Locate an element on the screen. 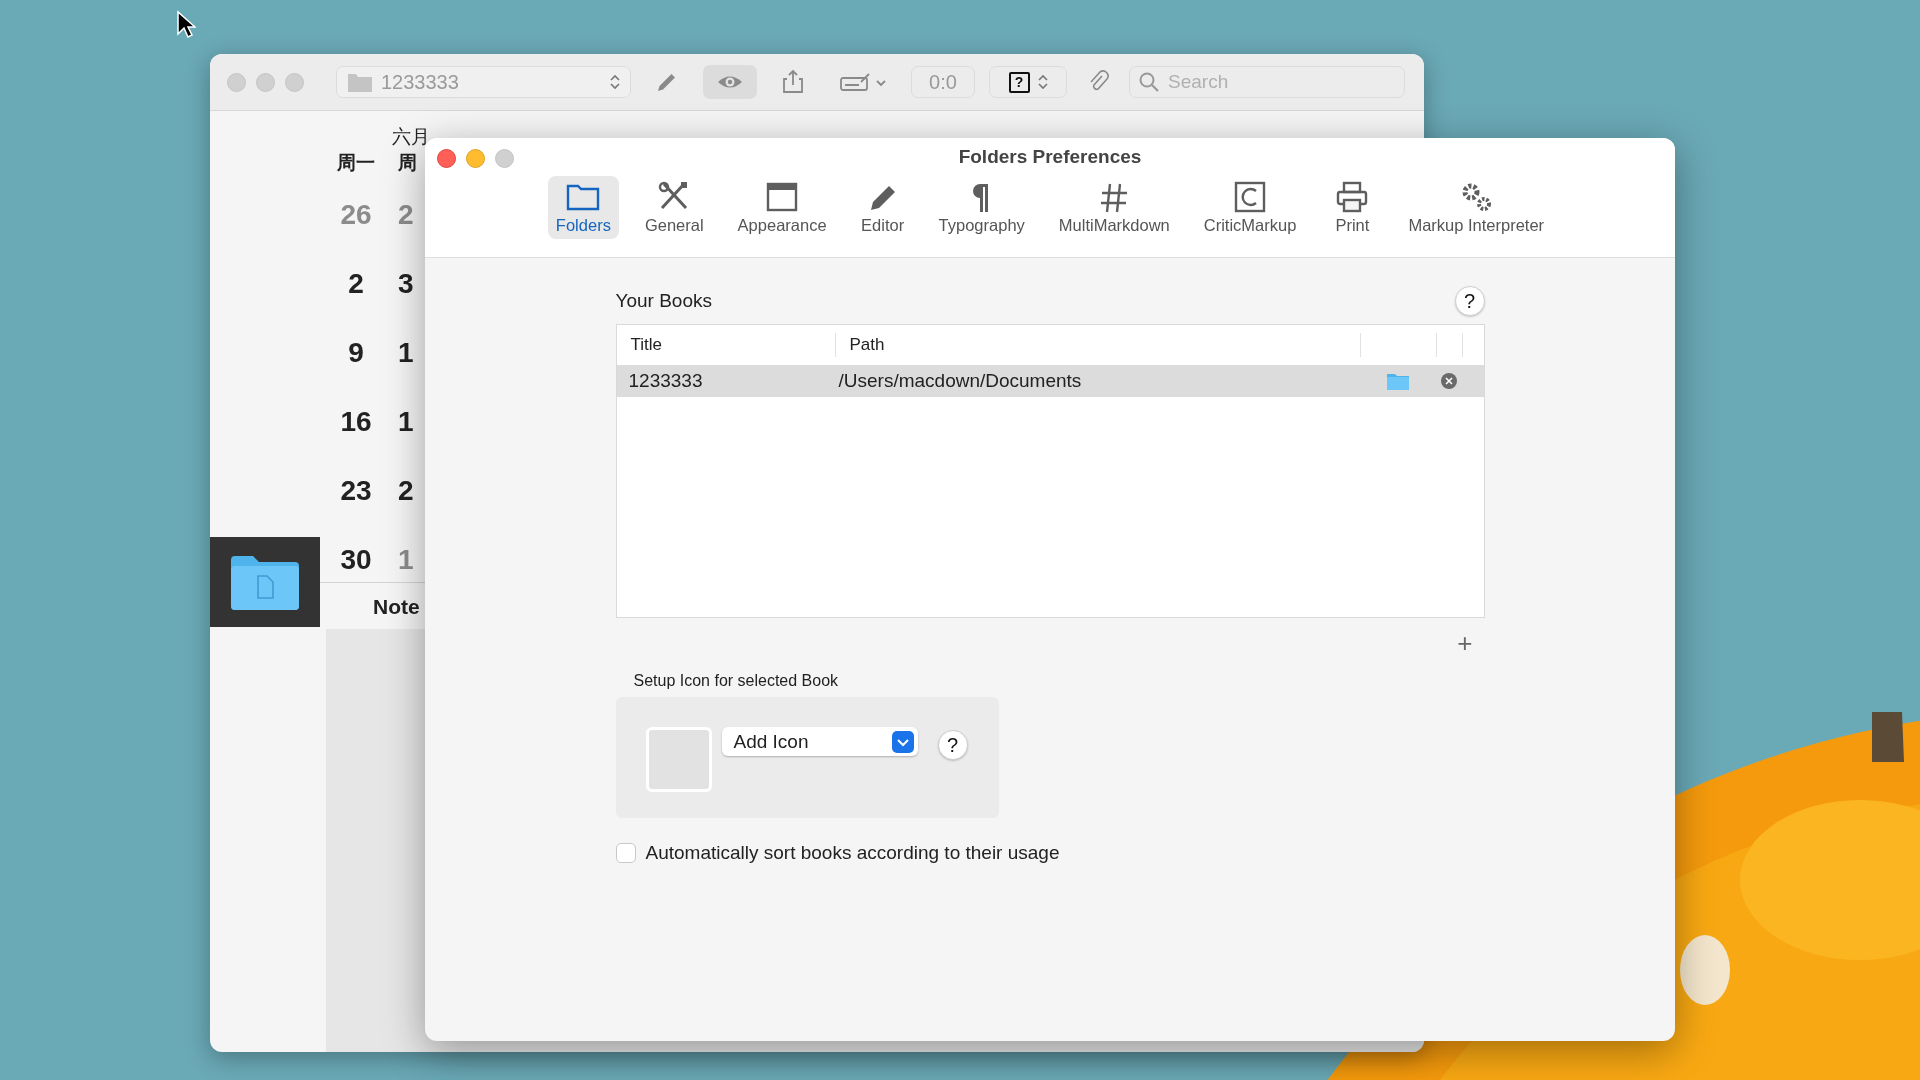 Image resolution: width=1920 pixels, height=1080 pixels. column-header: Title is located at coordinates (725, 345).